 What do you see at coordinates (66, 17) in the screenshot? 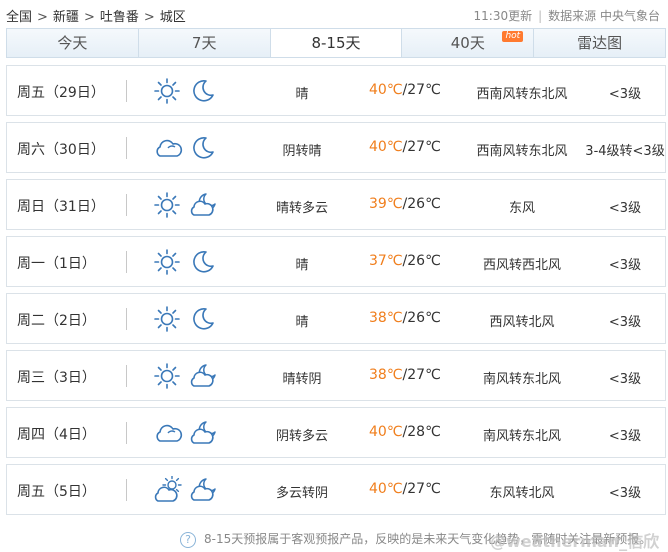
I see `breadcrumb-item-province: 新疆` at bounding box center [66, 17].